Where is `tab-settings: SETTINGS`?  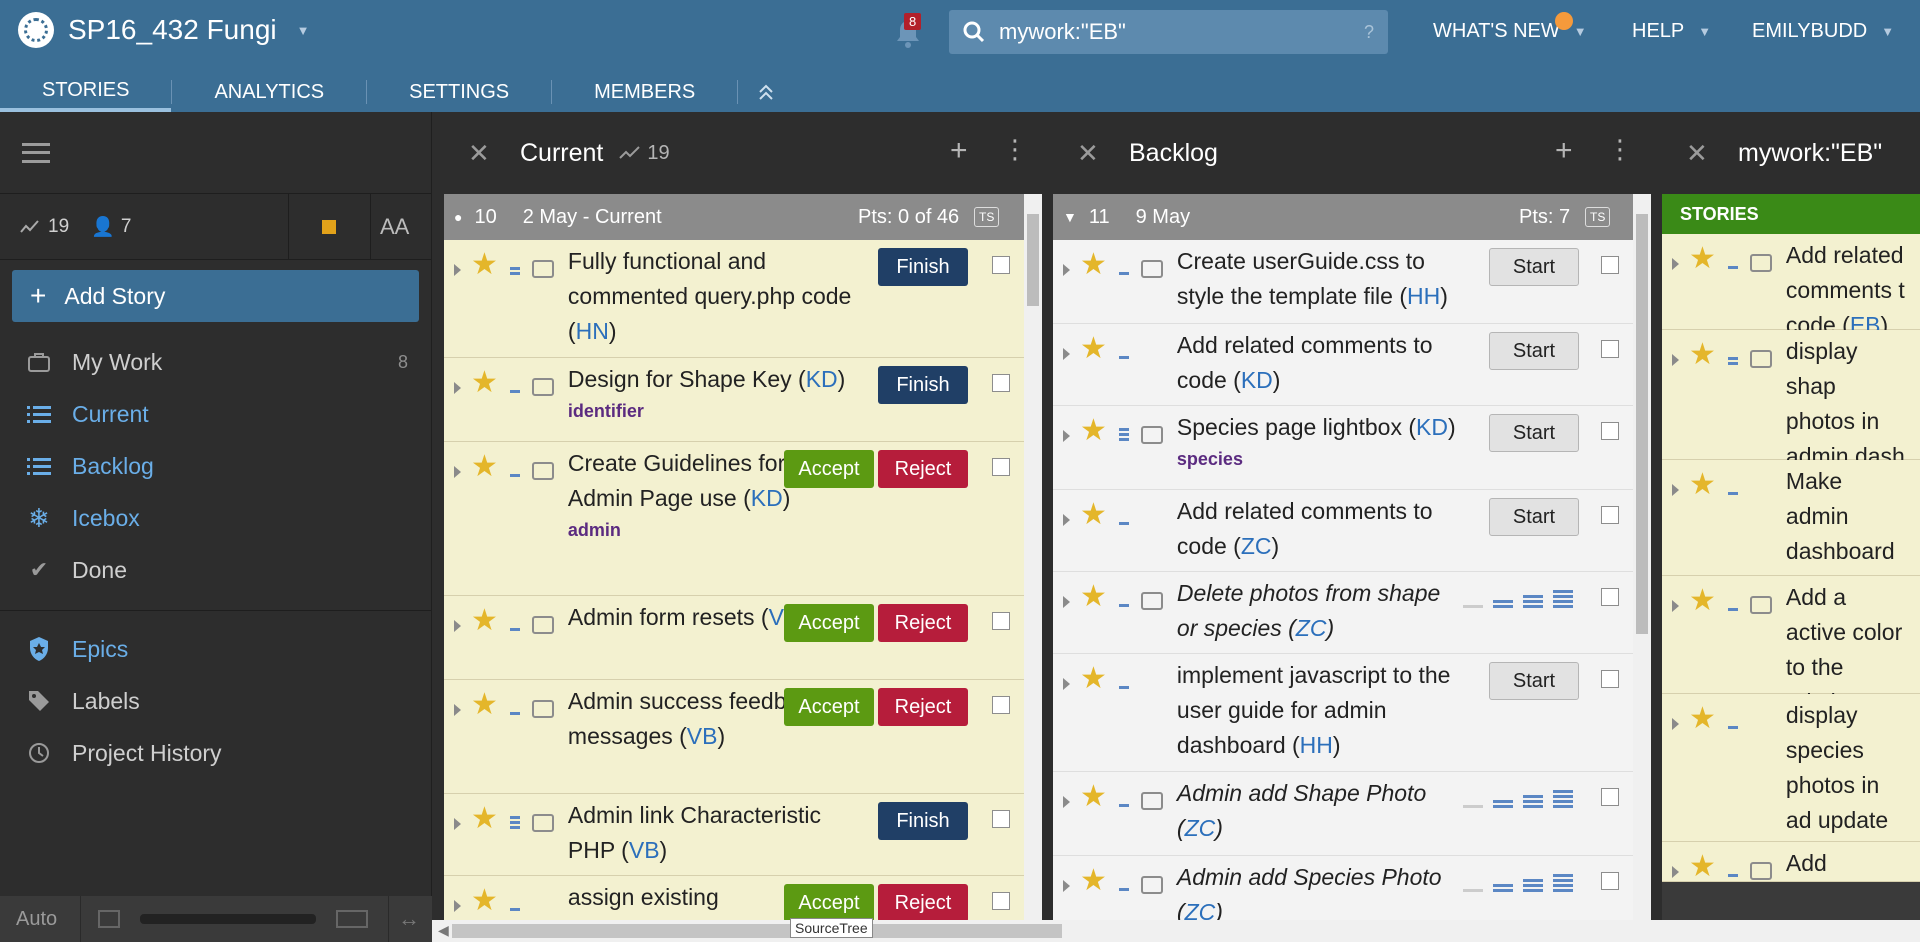 tab-settings: SETTINGS is located at coordinates (459, 92).